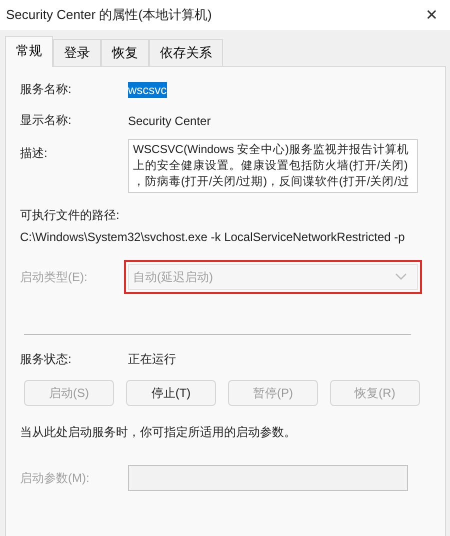 Image resolution: width=450 pixels, height=536 pixels. I want to click on field-label: 显示名称:, so click(46, 120).